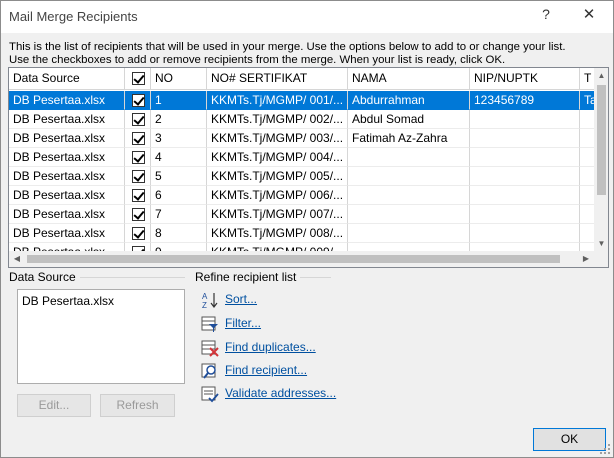 The image size is (614, 458). Describe the element at coordinates (525, 79) in the screenshot. I see `header-nip-nuptk: NIP/NUPTK` at that location.